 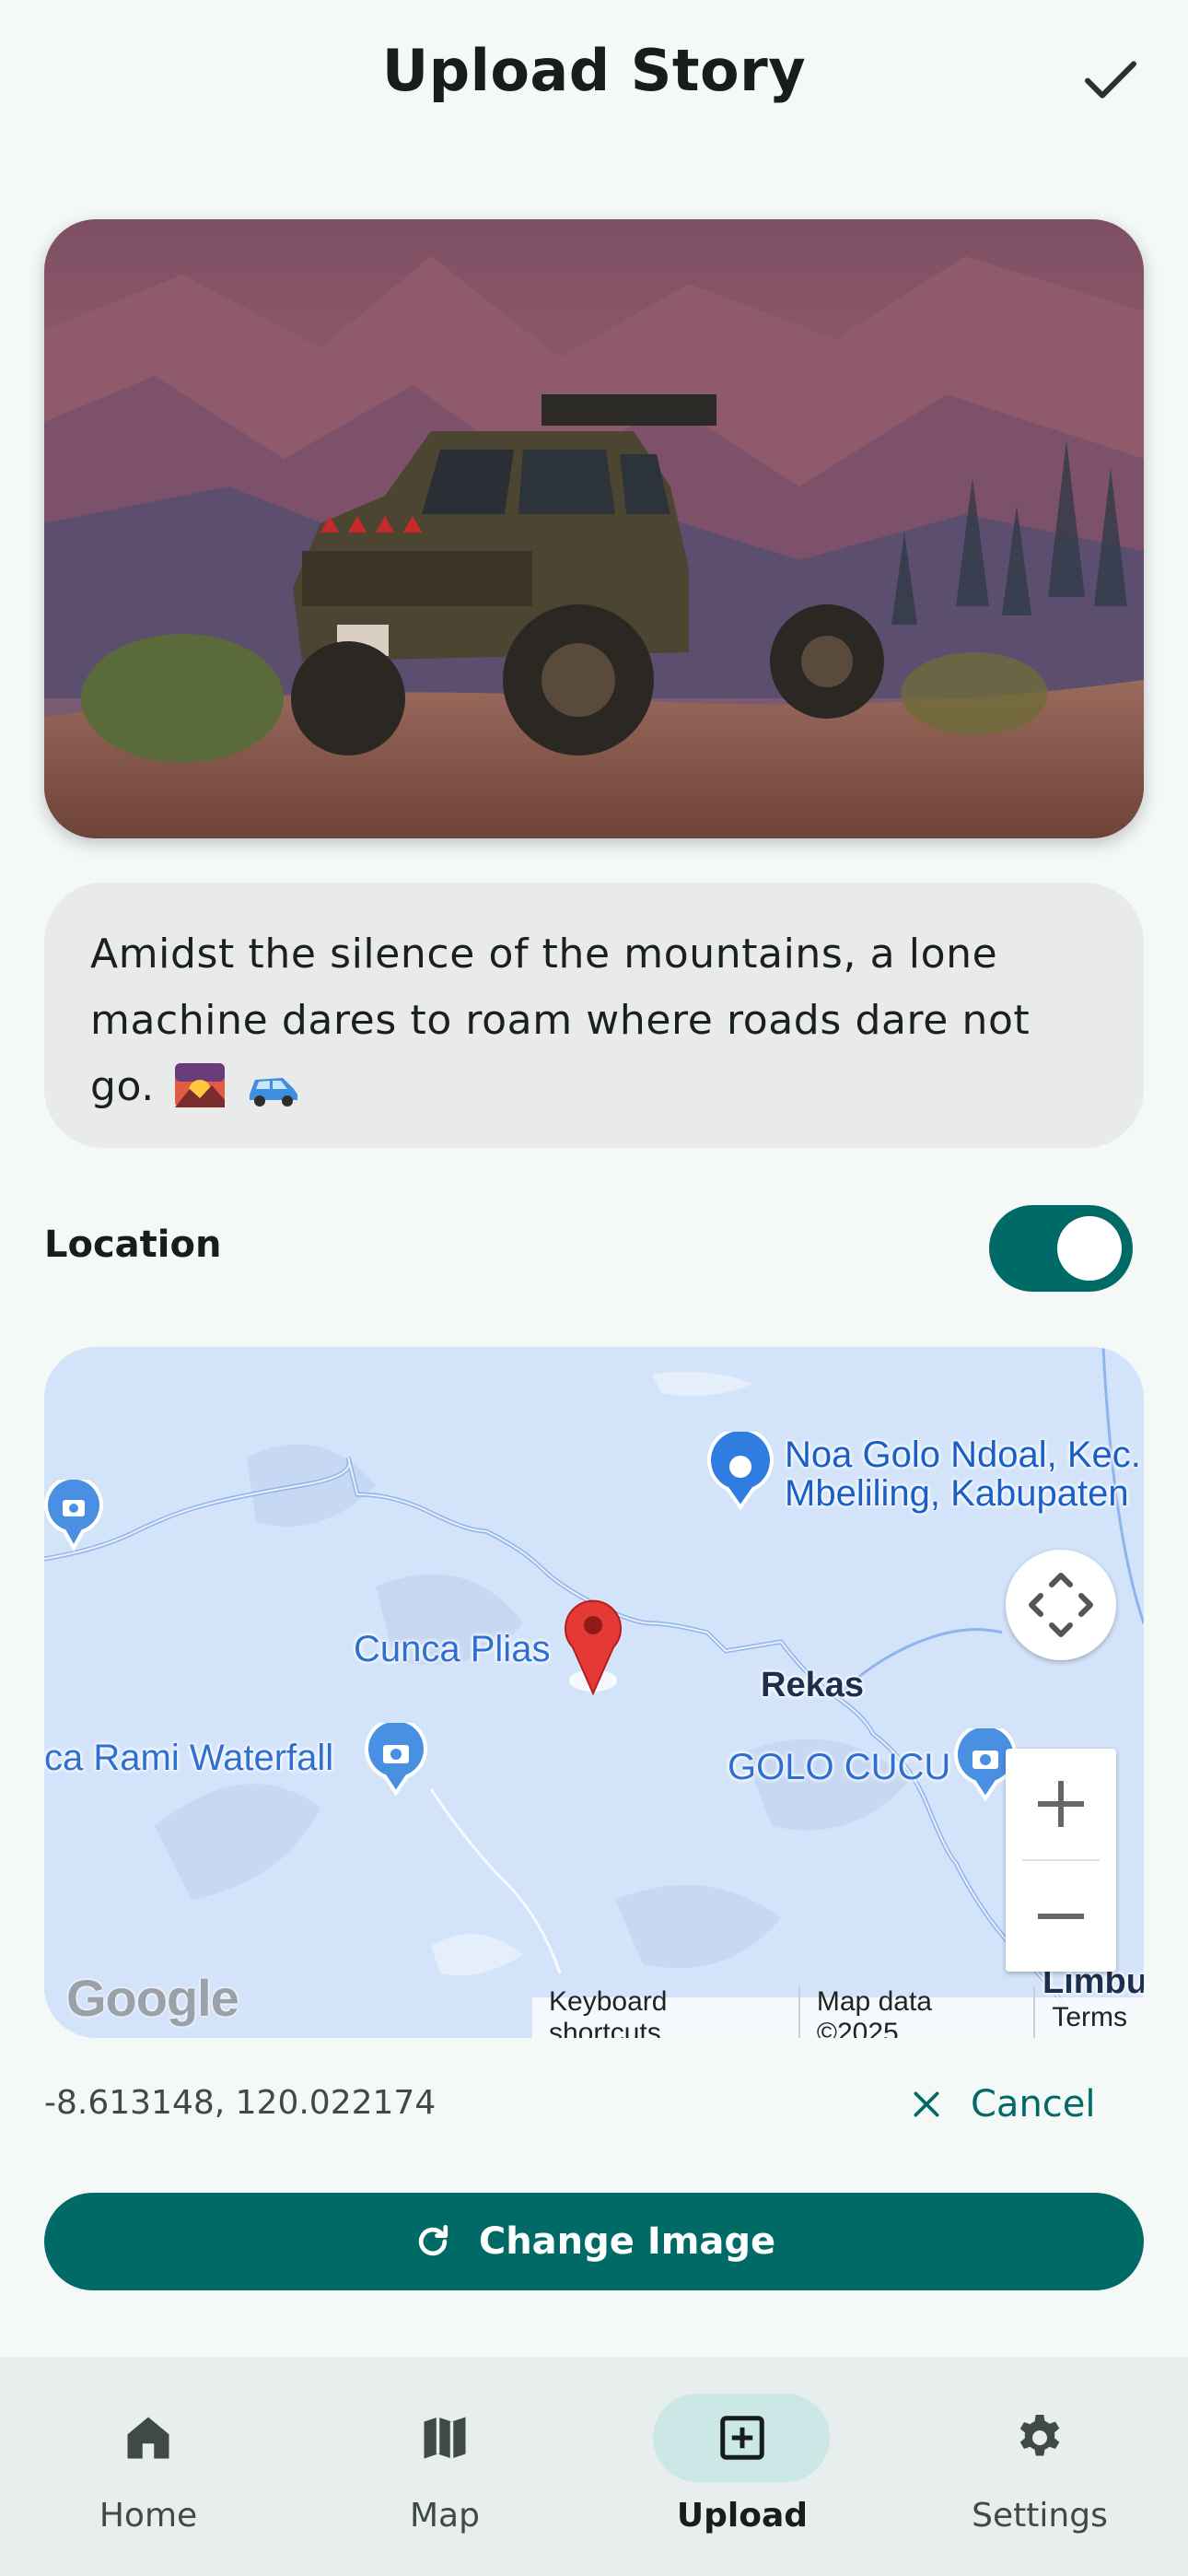 I want to click on confirm-button, so click(x=1110, y=79).